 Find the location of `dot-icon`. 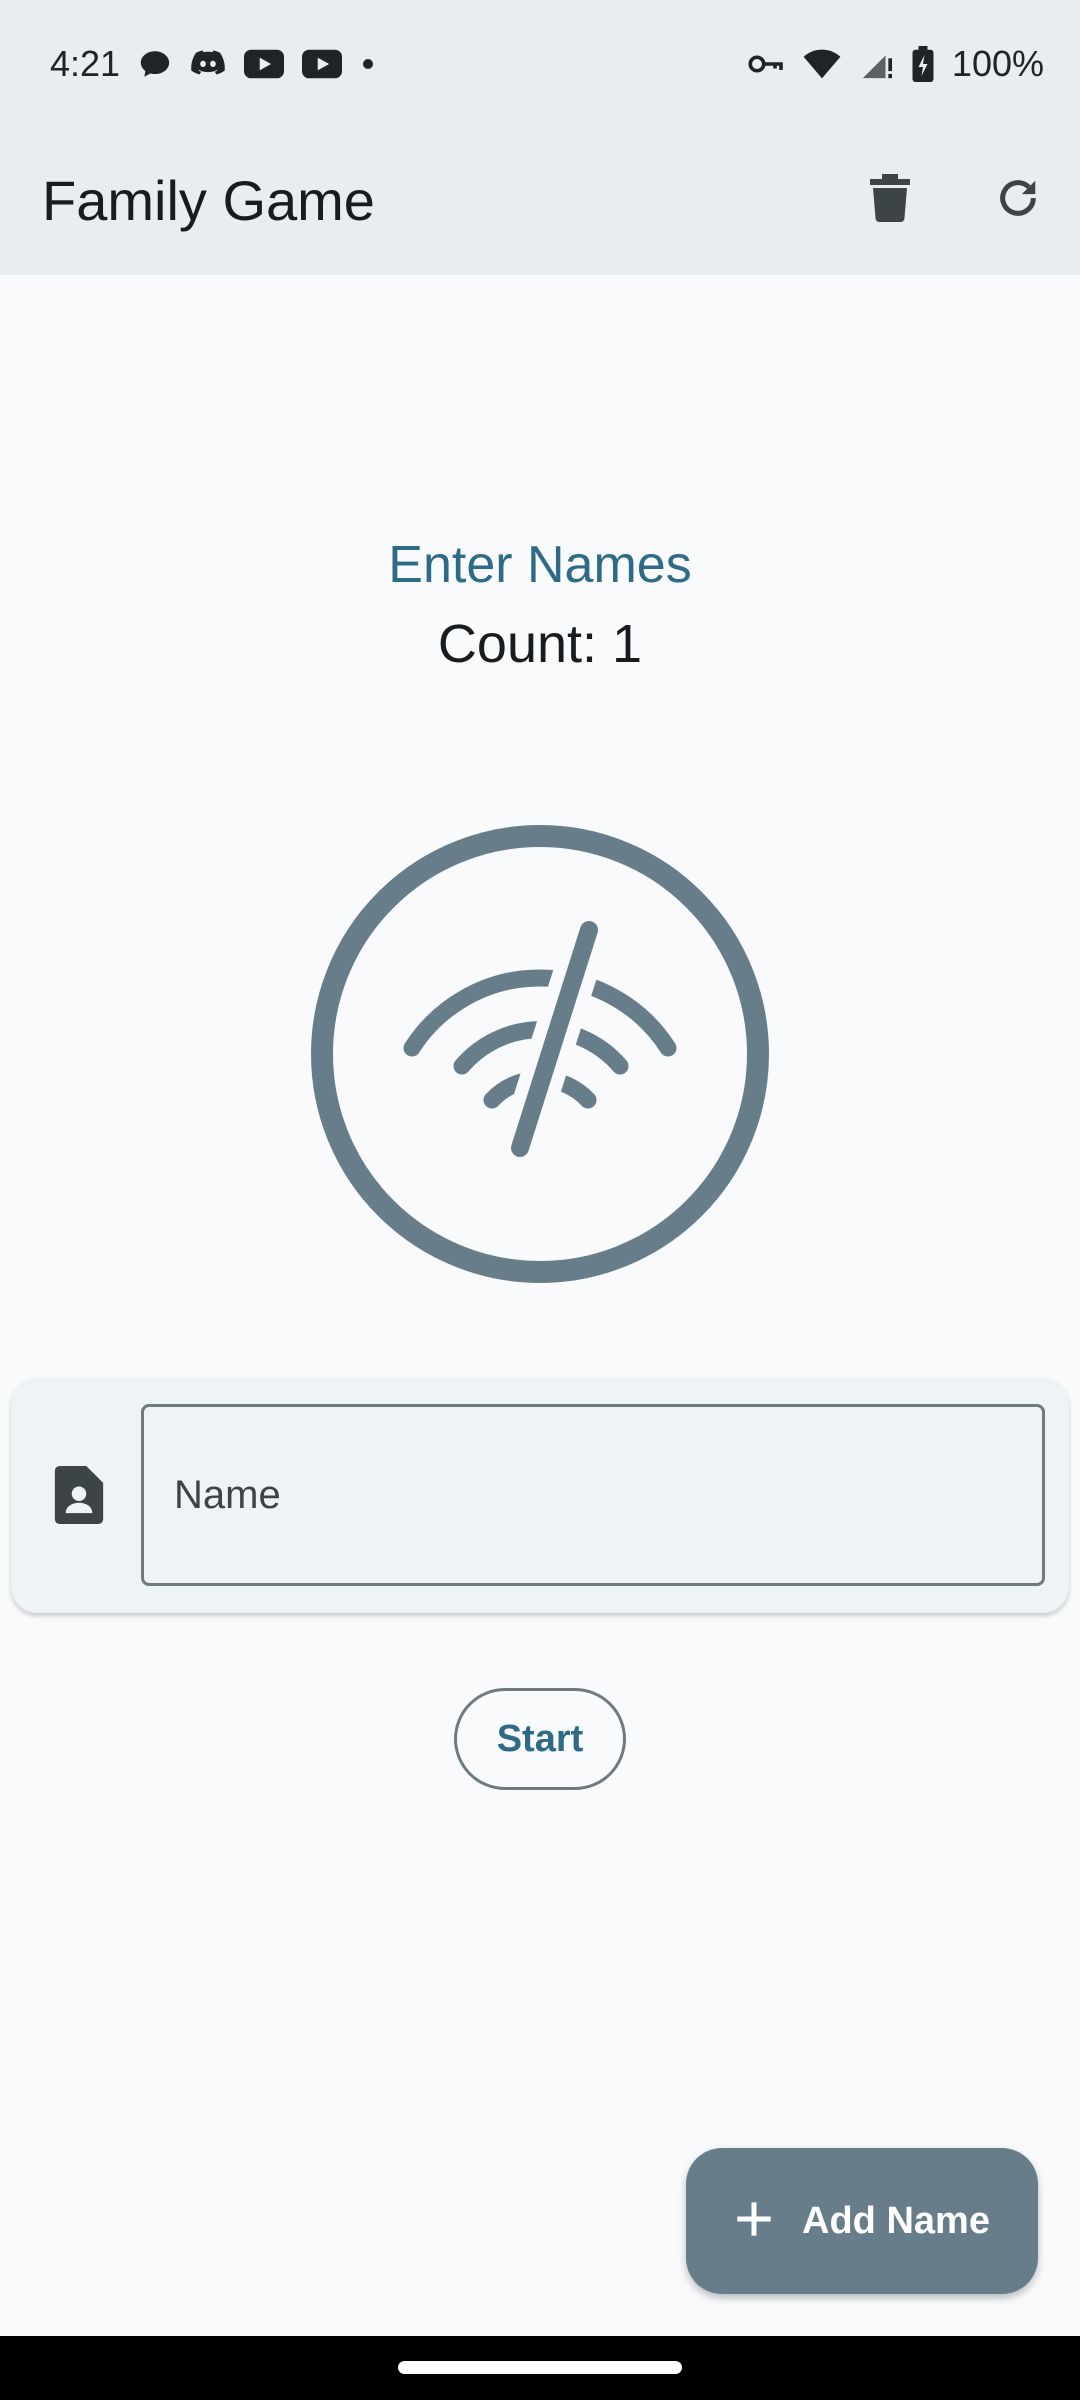

dot-icon is located at coordinates (368, 64).